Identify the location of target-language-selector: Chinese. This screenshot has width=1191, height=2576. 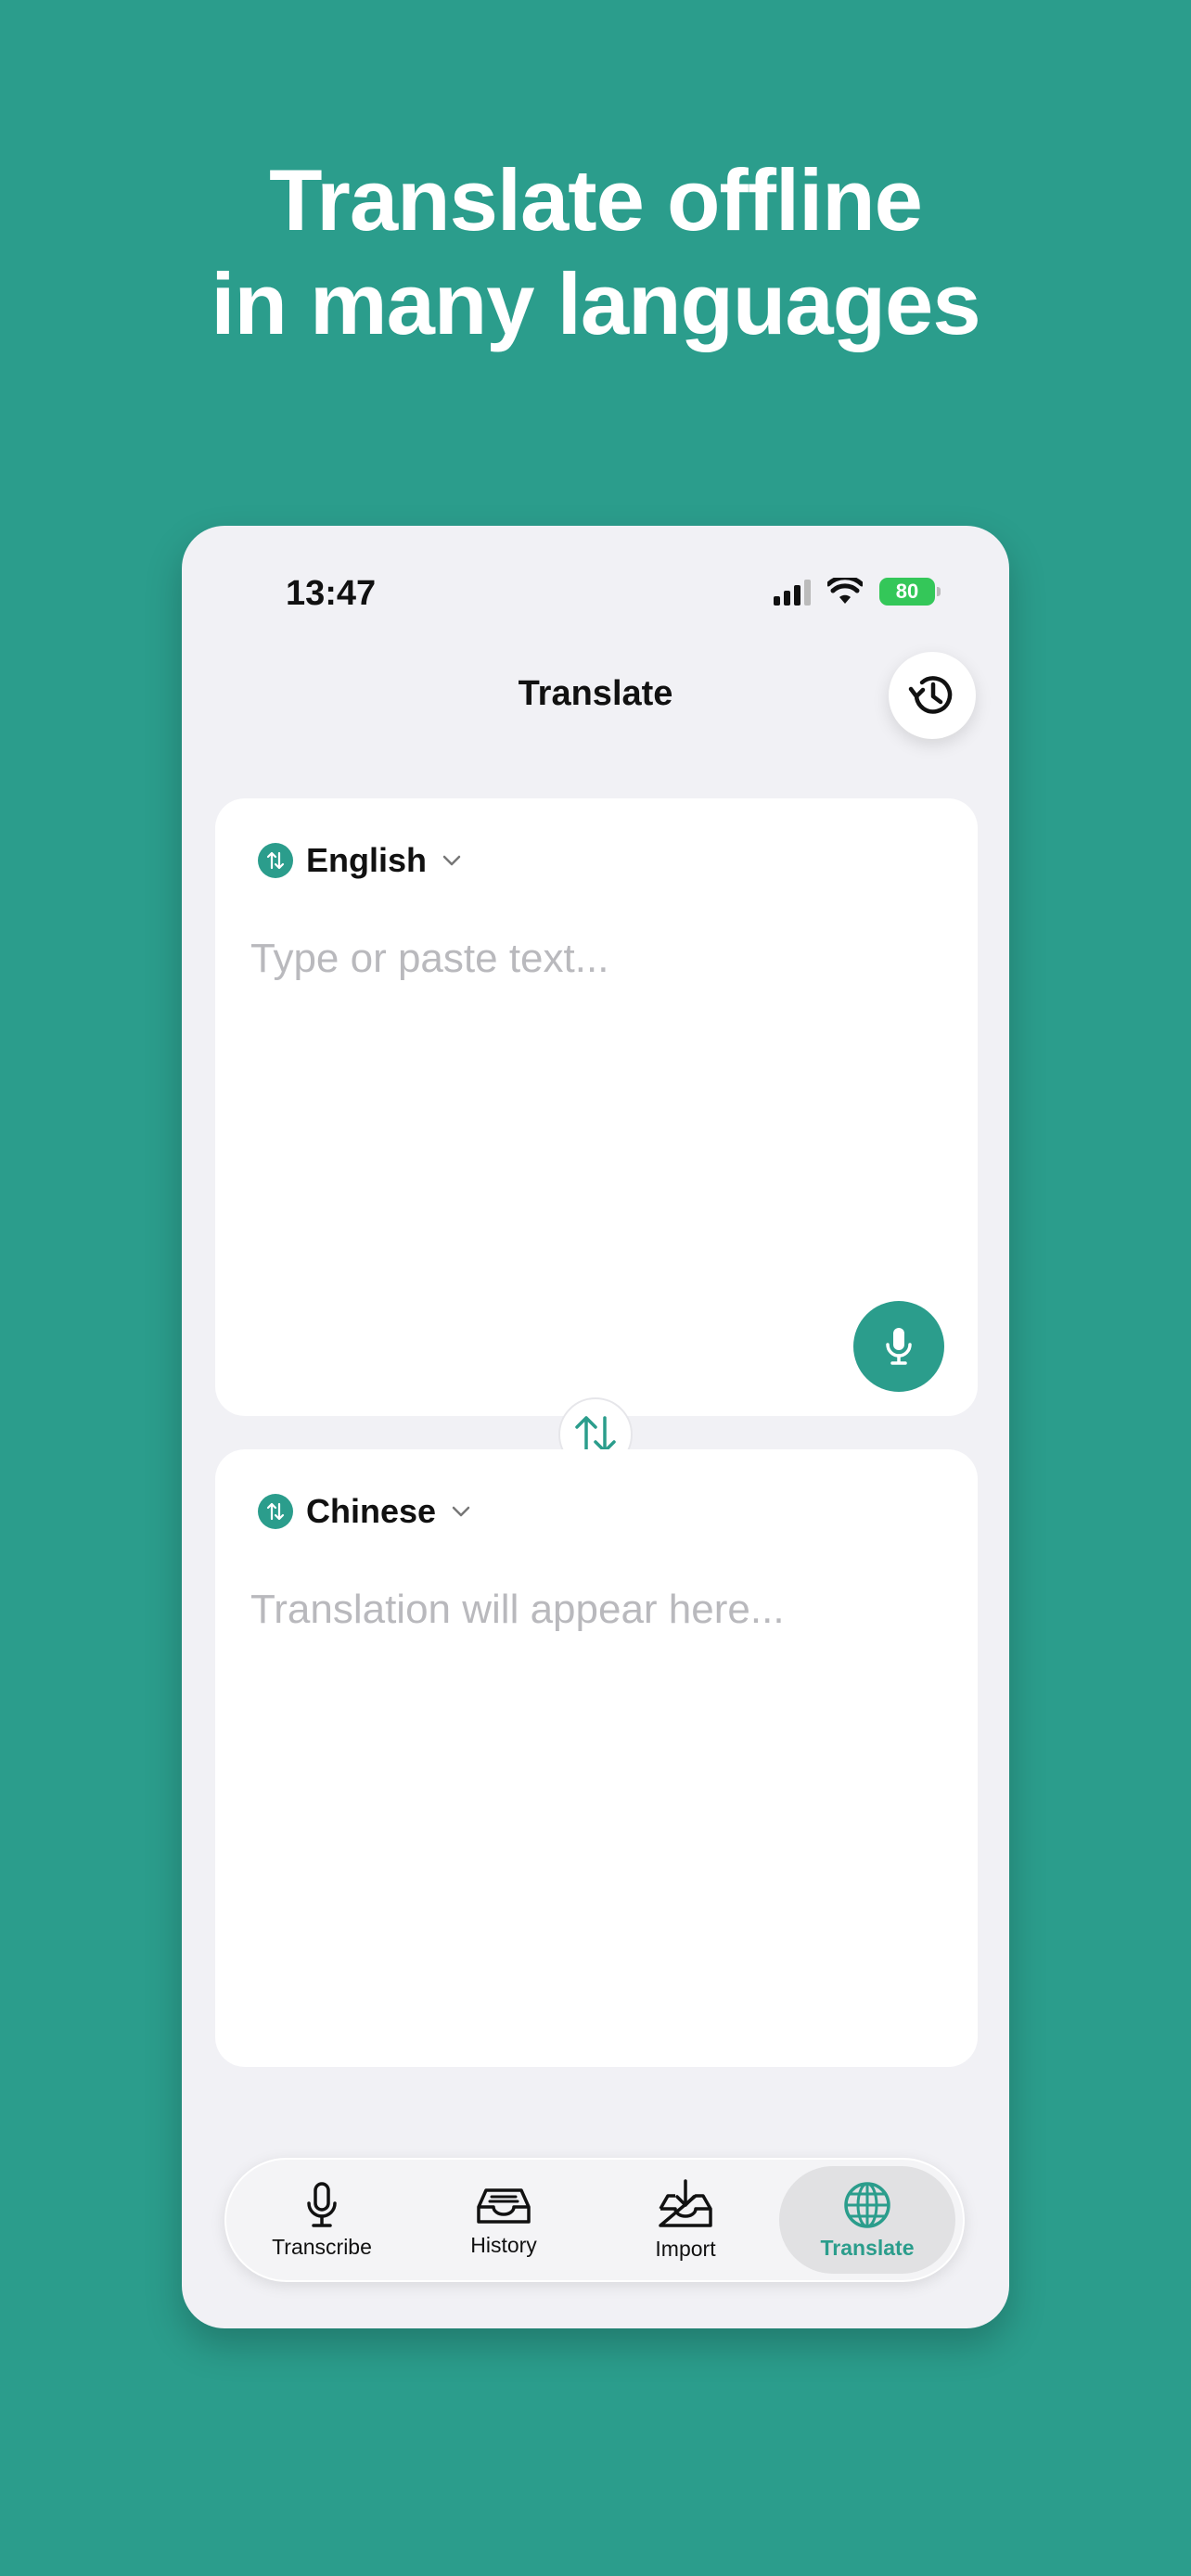
(364, 1511).